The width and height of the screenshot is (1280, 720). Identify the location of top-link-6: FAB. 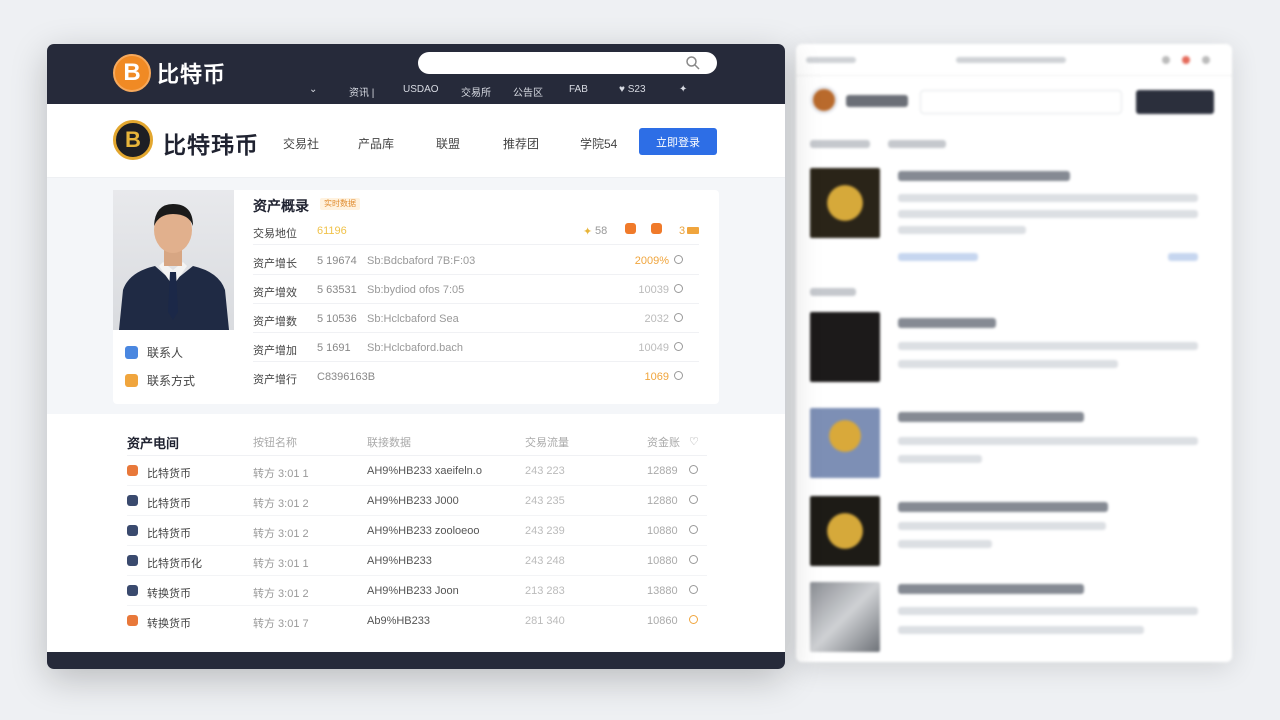
(578, 89).